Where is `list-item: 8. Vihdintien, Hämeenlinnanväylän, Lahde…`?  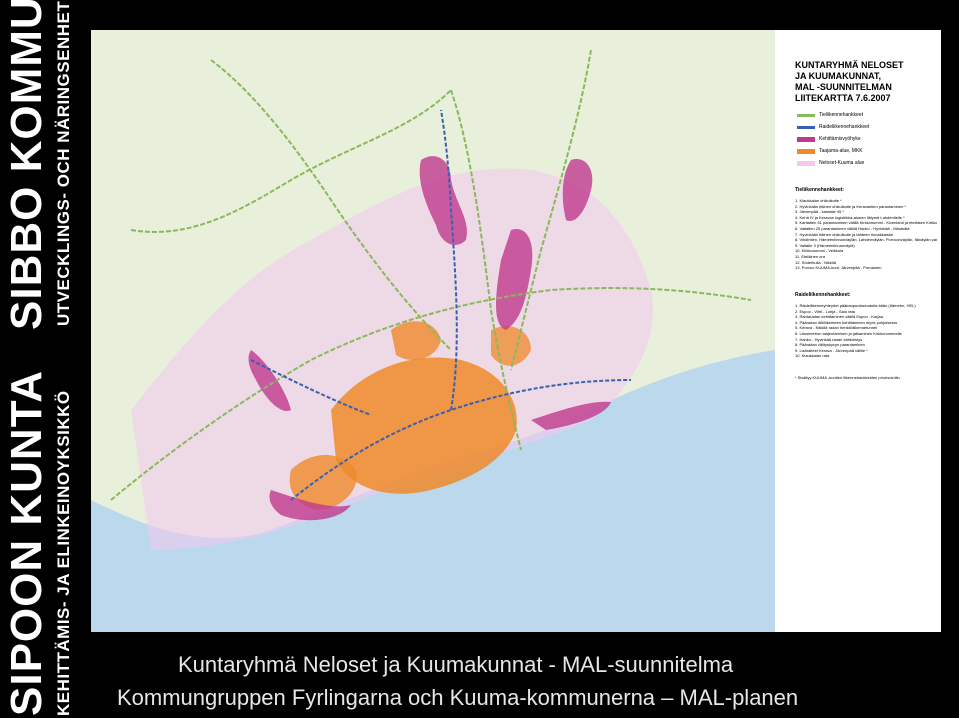 list-item: 8. Vihdintien, Hämeenlinnanväylän, Lahde… is located at coordinates (866, 240).